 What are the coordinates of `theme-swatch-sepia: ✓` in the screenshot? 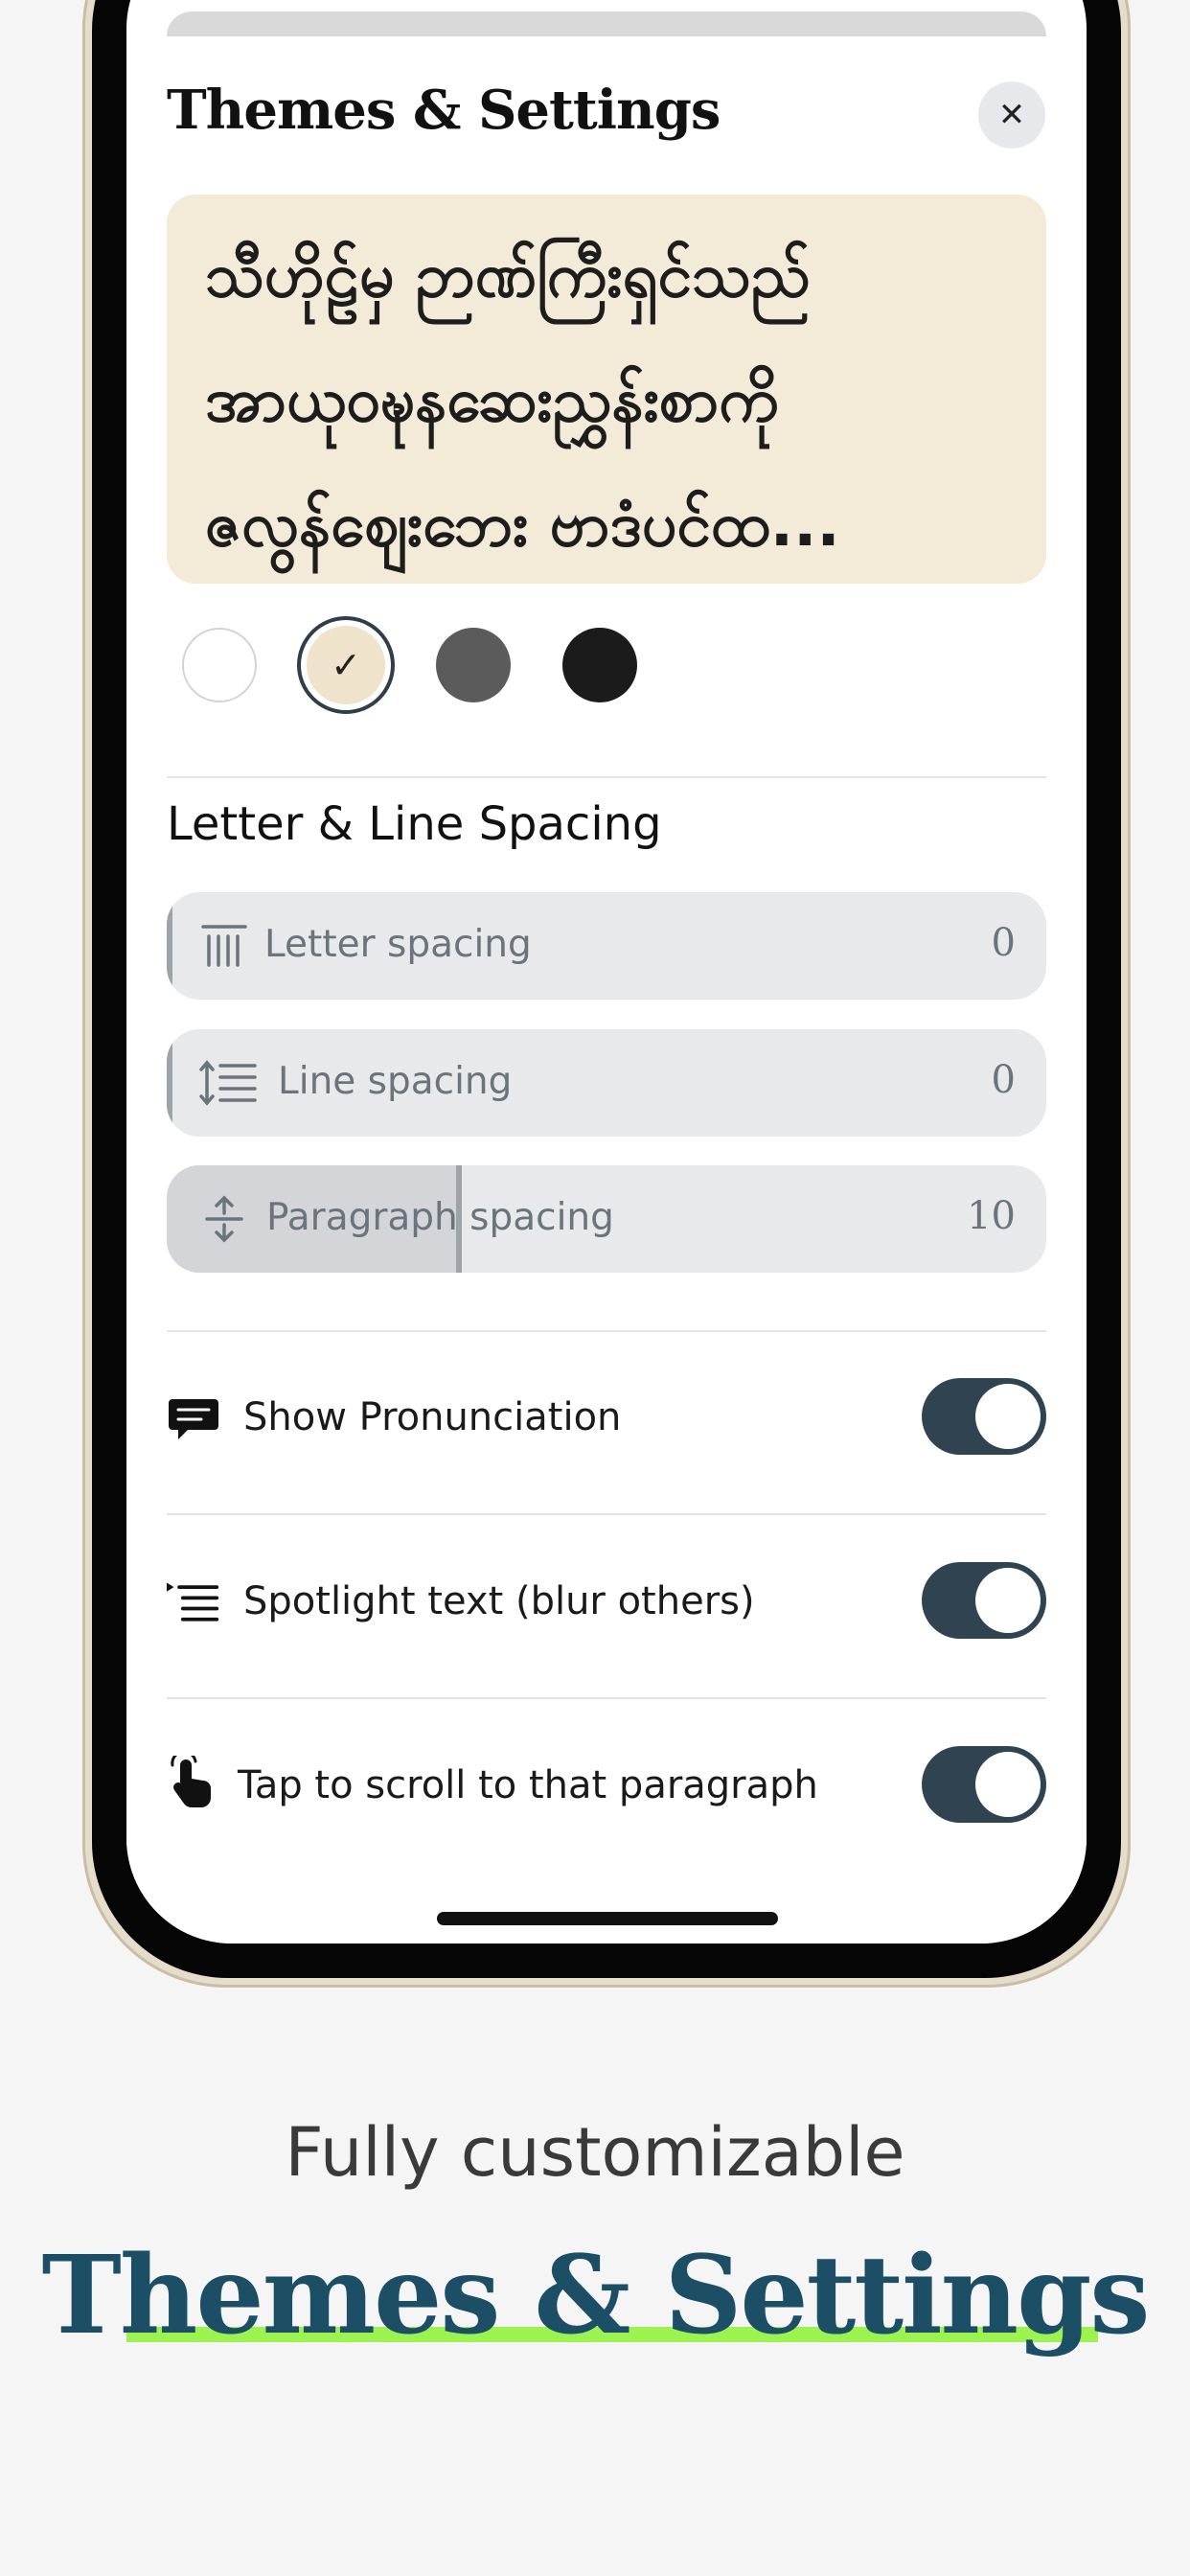 It's located at (346, 665).